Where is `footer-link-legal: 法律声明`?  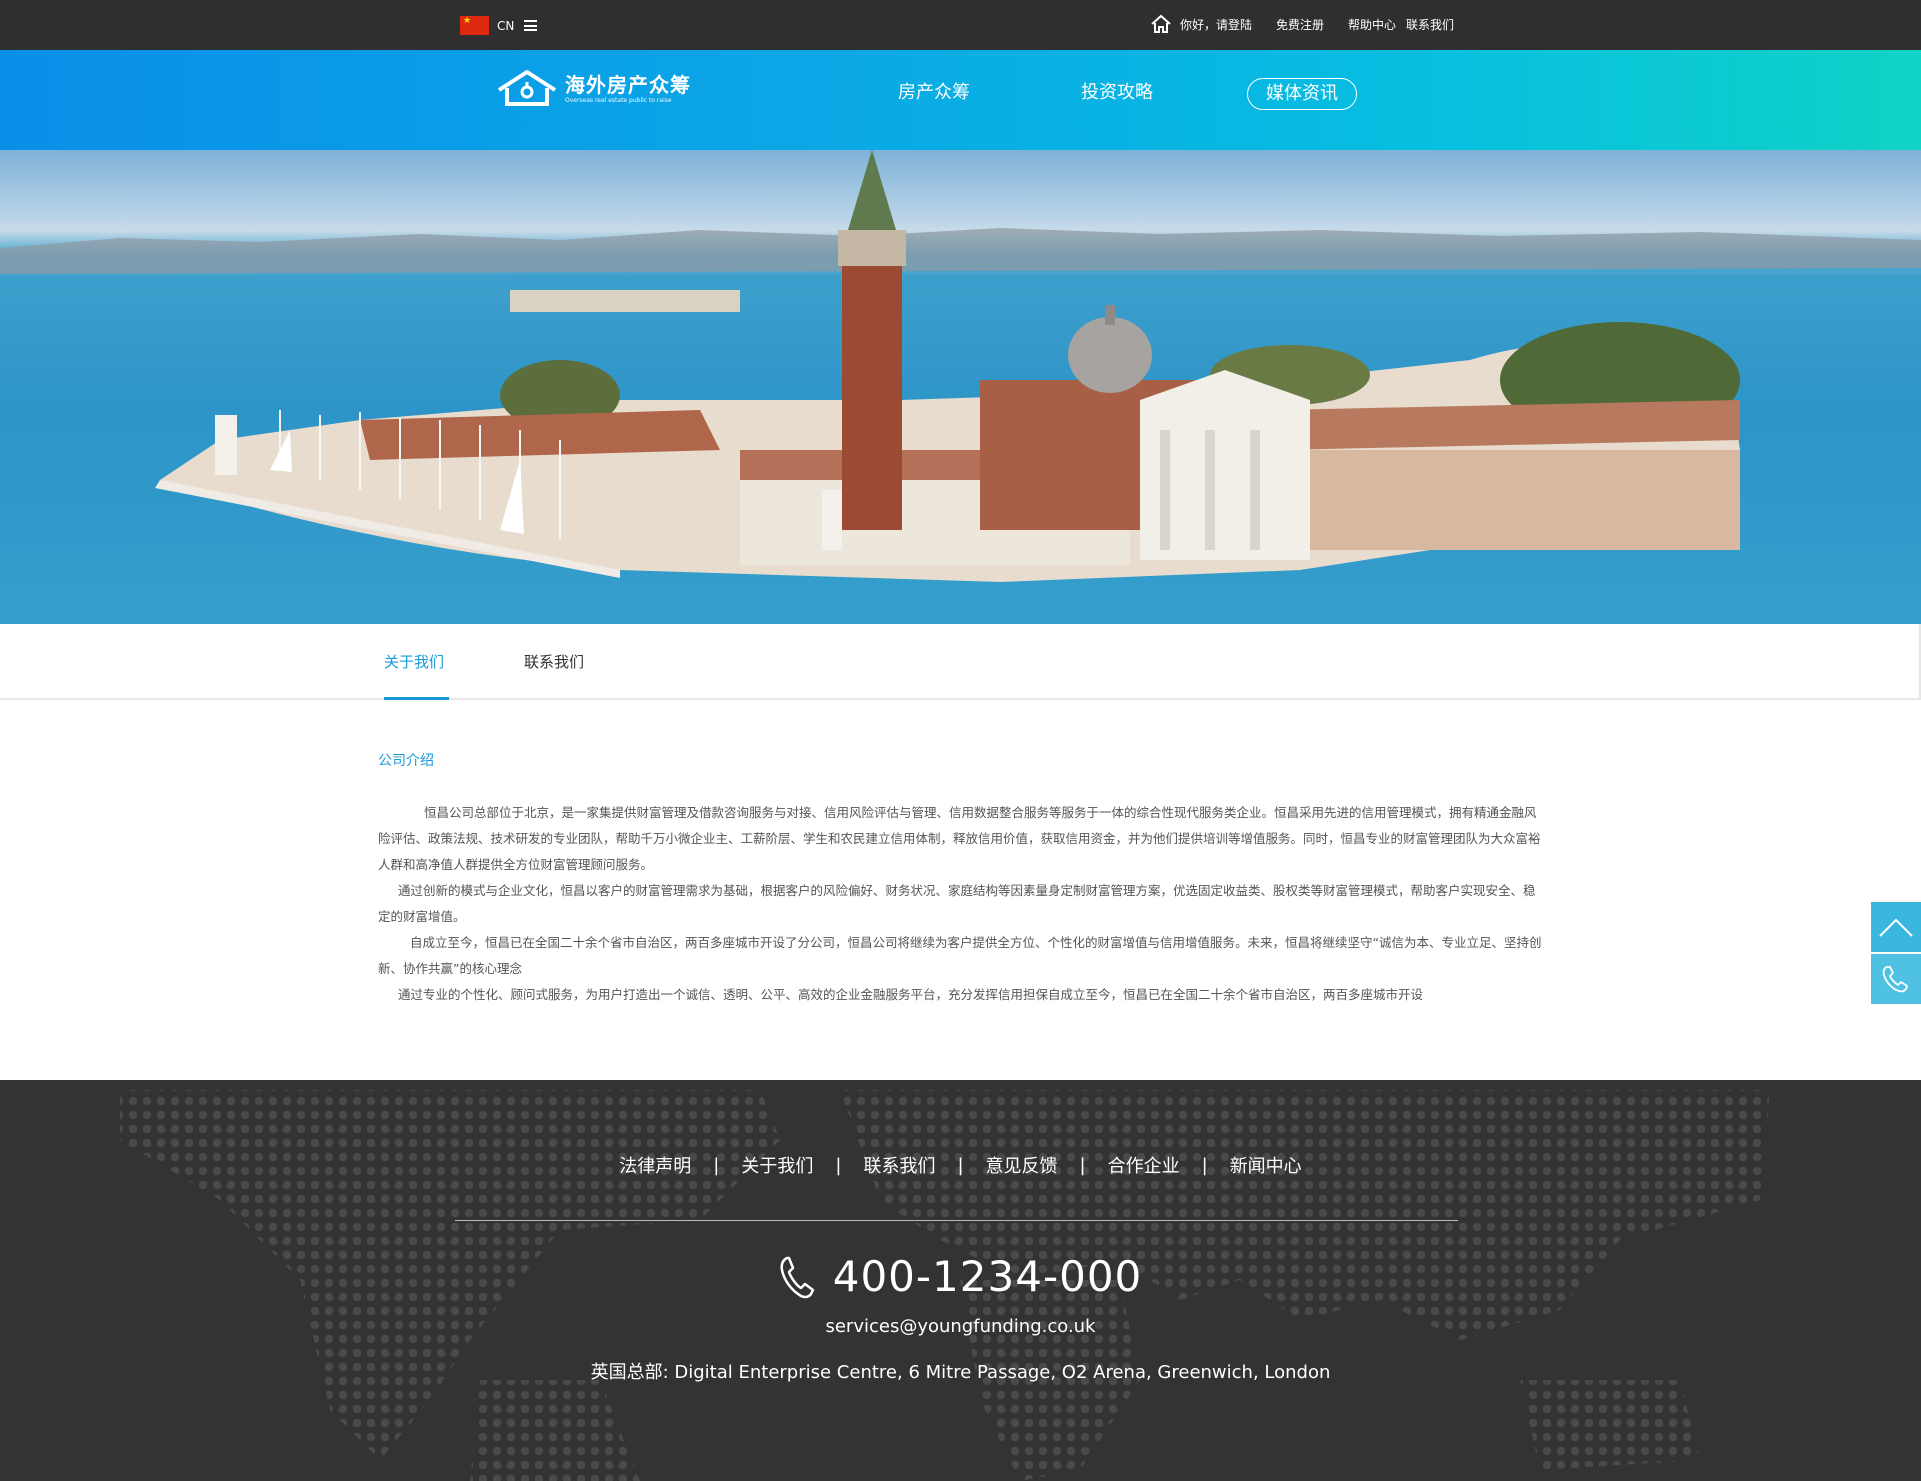 footer-link-legal: 法律声明 is located at coordinates (655, 1165).